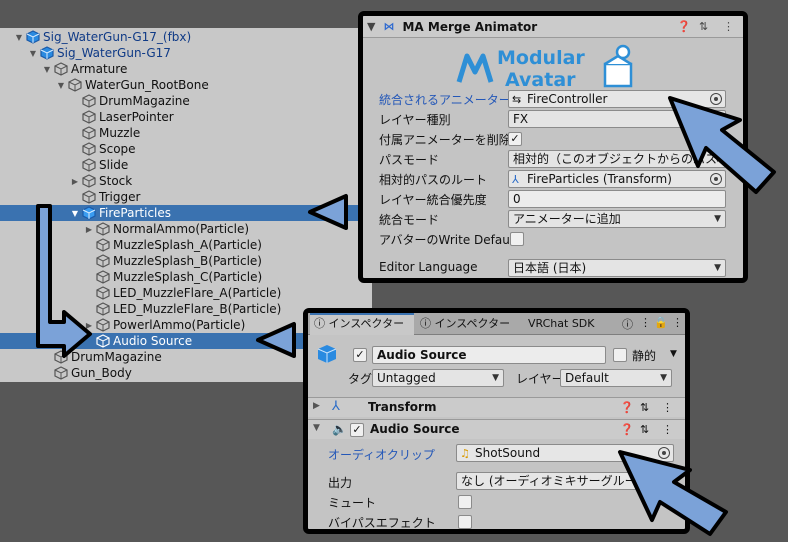 The width and height of the screenshot is (788, 542). Describe the element at coordinates (673, 493) in the screenshot. I see `diagonal-arrow-clip` at that location.